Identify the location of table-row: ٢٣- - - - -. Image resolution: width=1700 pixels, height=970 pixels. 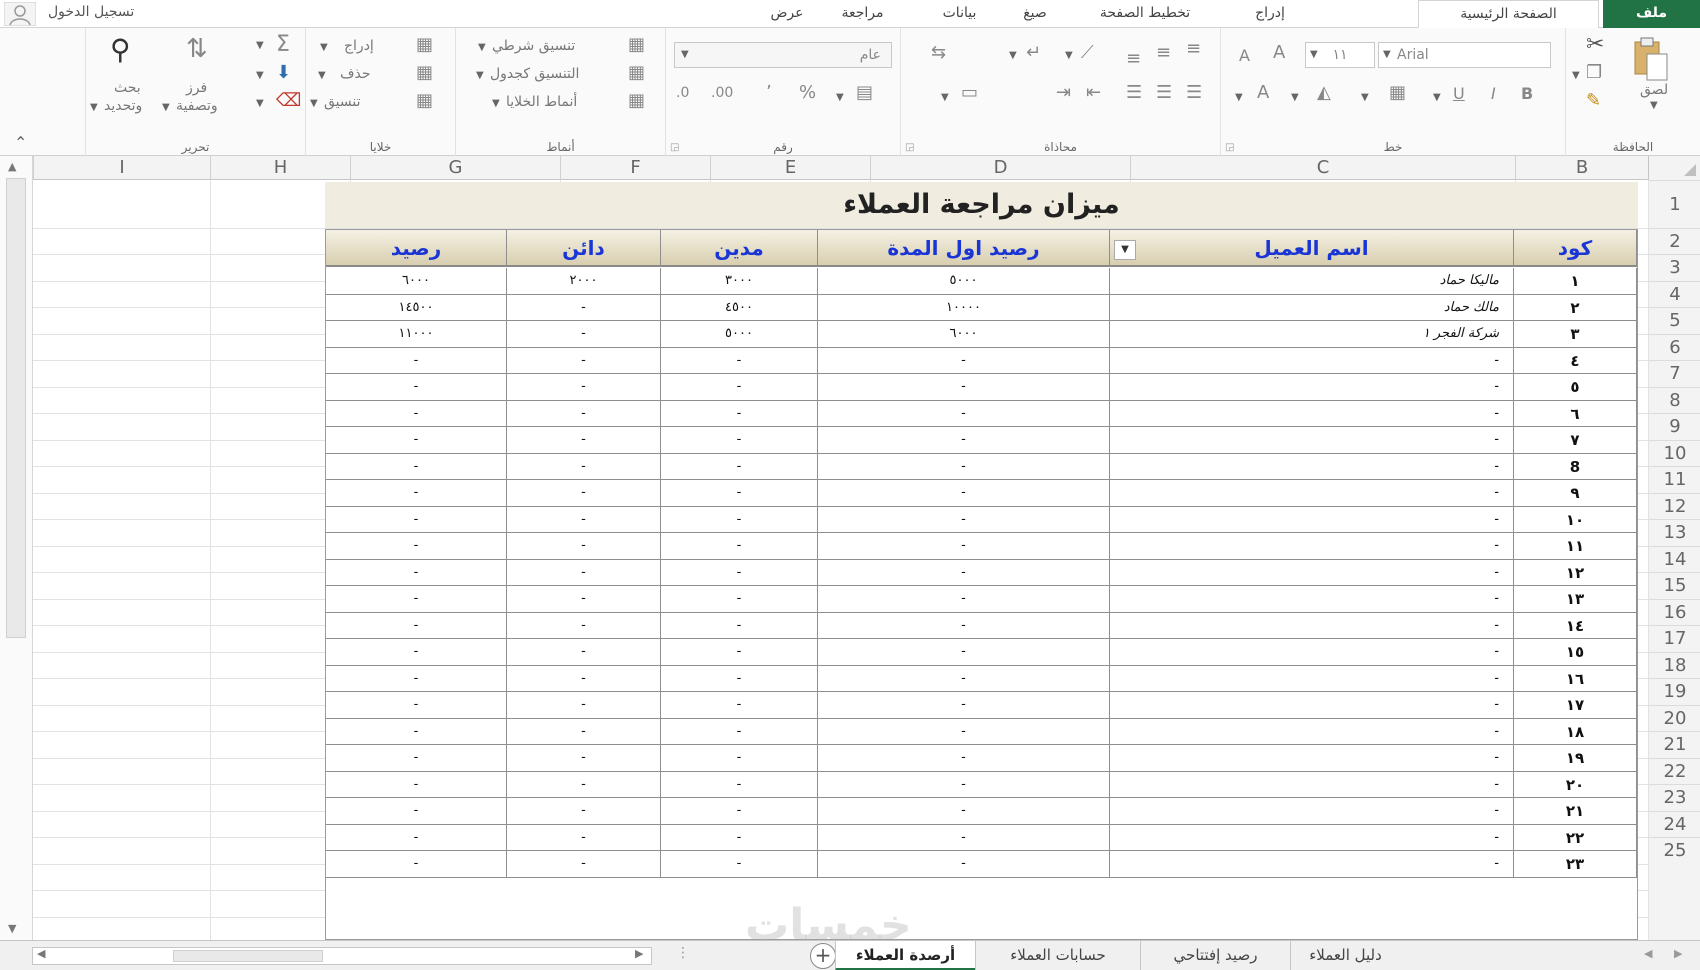
(981, 864).